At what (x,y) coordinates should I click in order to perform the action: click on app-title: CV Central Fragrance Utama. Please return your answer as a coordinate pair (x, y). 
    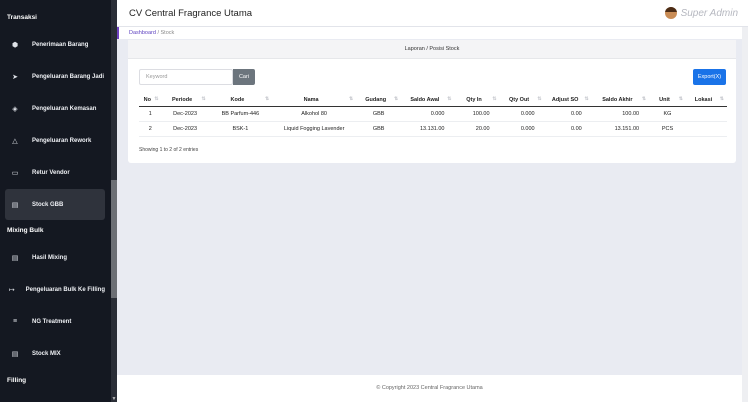
    Looking at the image, I should click on (191, 13).